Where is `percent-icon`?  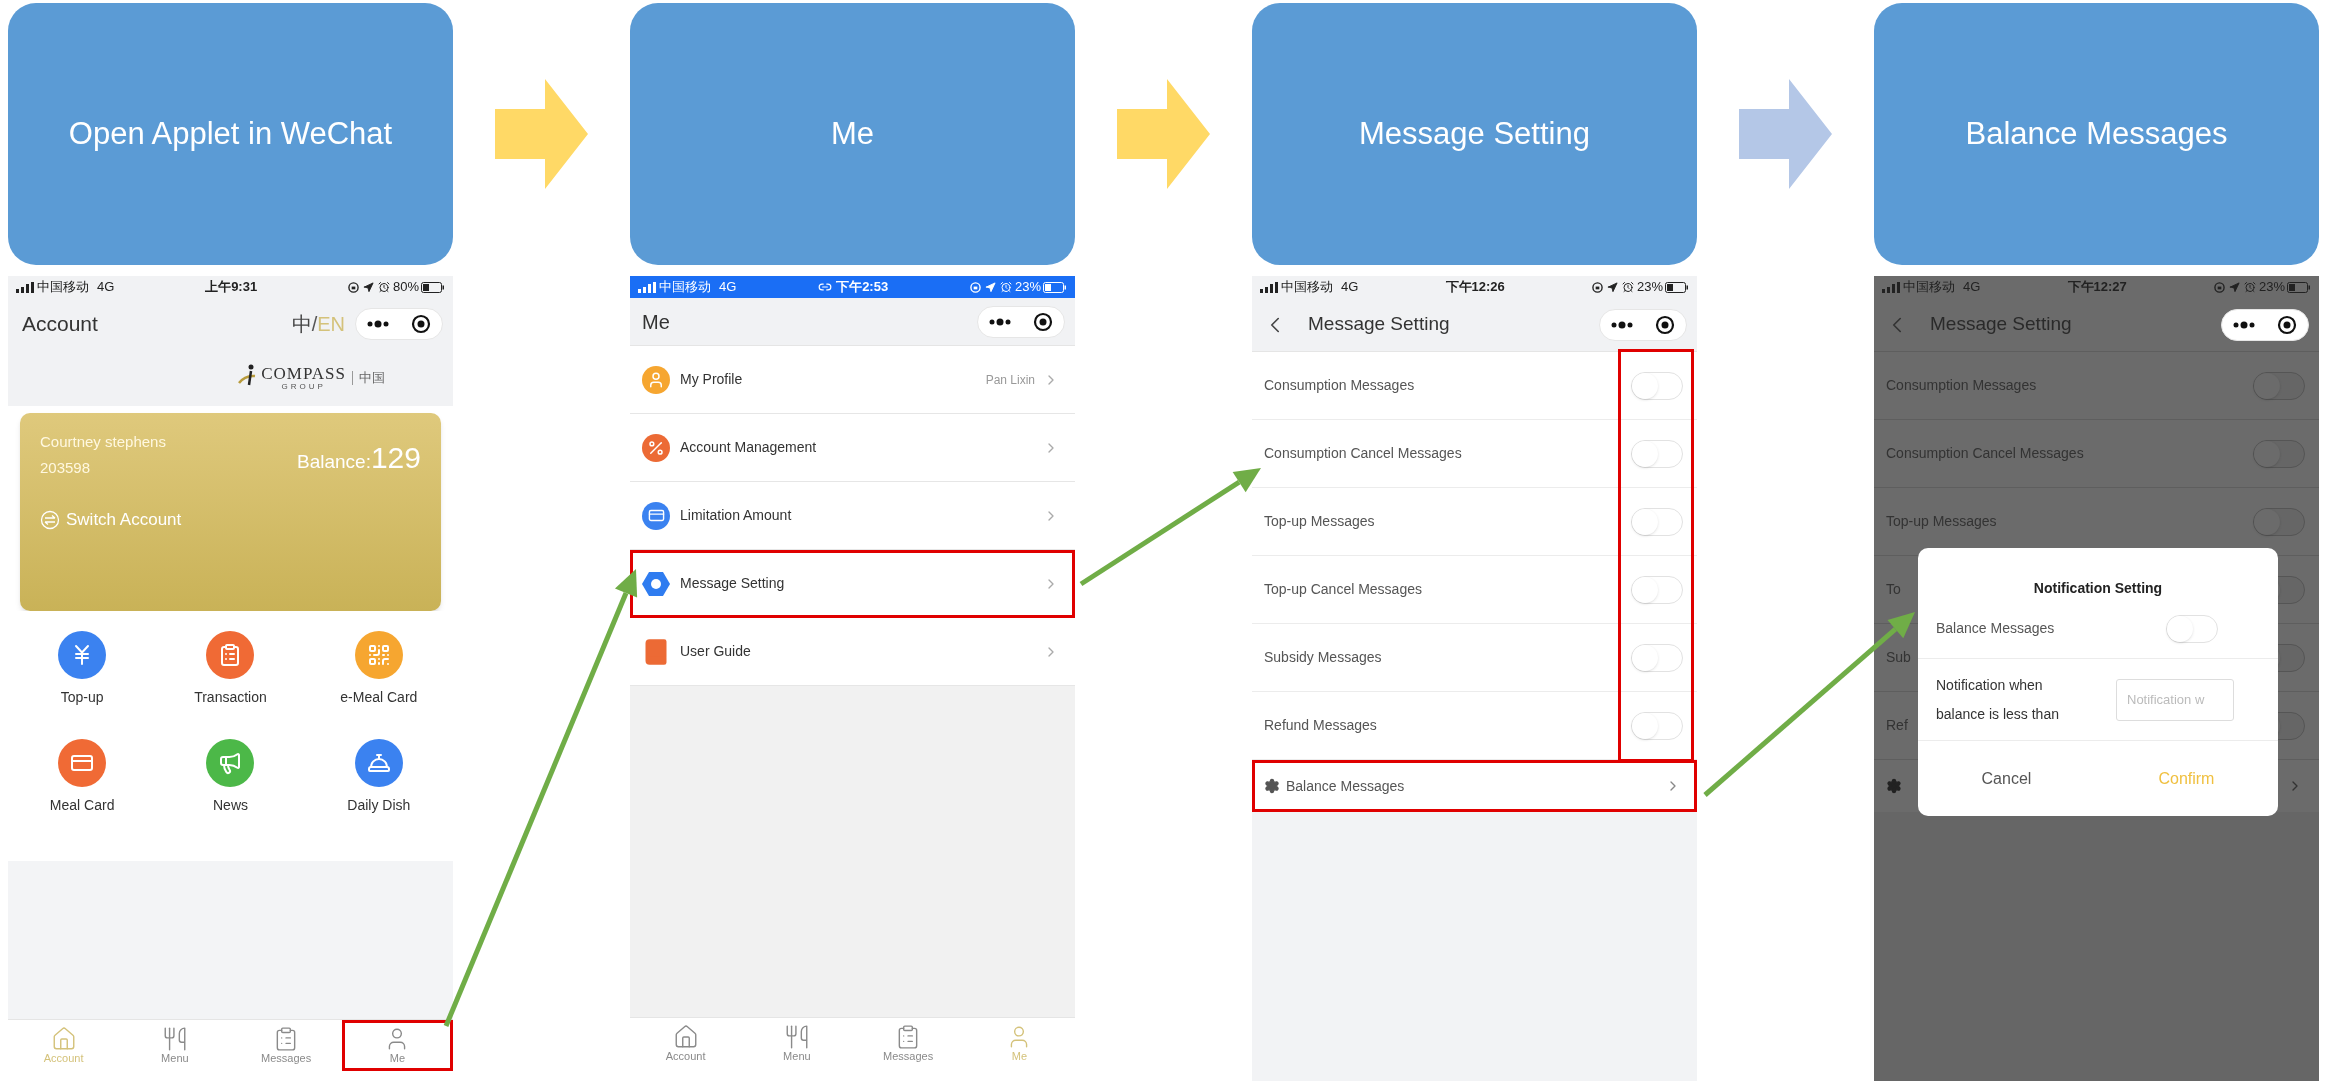 percent-icon is located at coordinates (656, 447).